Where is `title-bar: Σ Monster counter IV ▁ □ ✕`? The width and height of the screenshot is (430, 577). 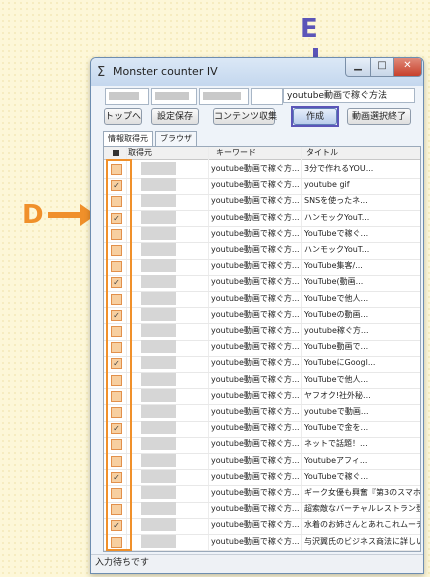
title-bar: Σ Monster counter IV ▁ □ ✕ is located at coordinates (257, 72).